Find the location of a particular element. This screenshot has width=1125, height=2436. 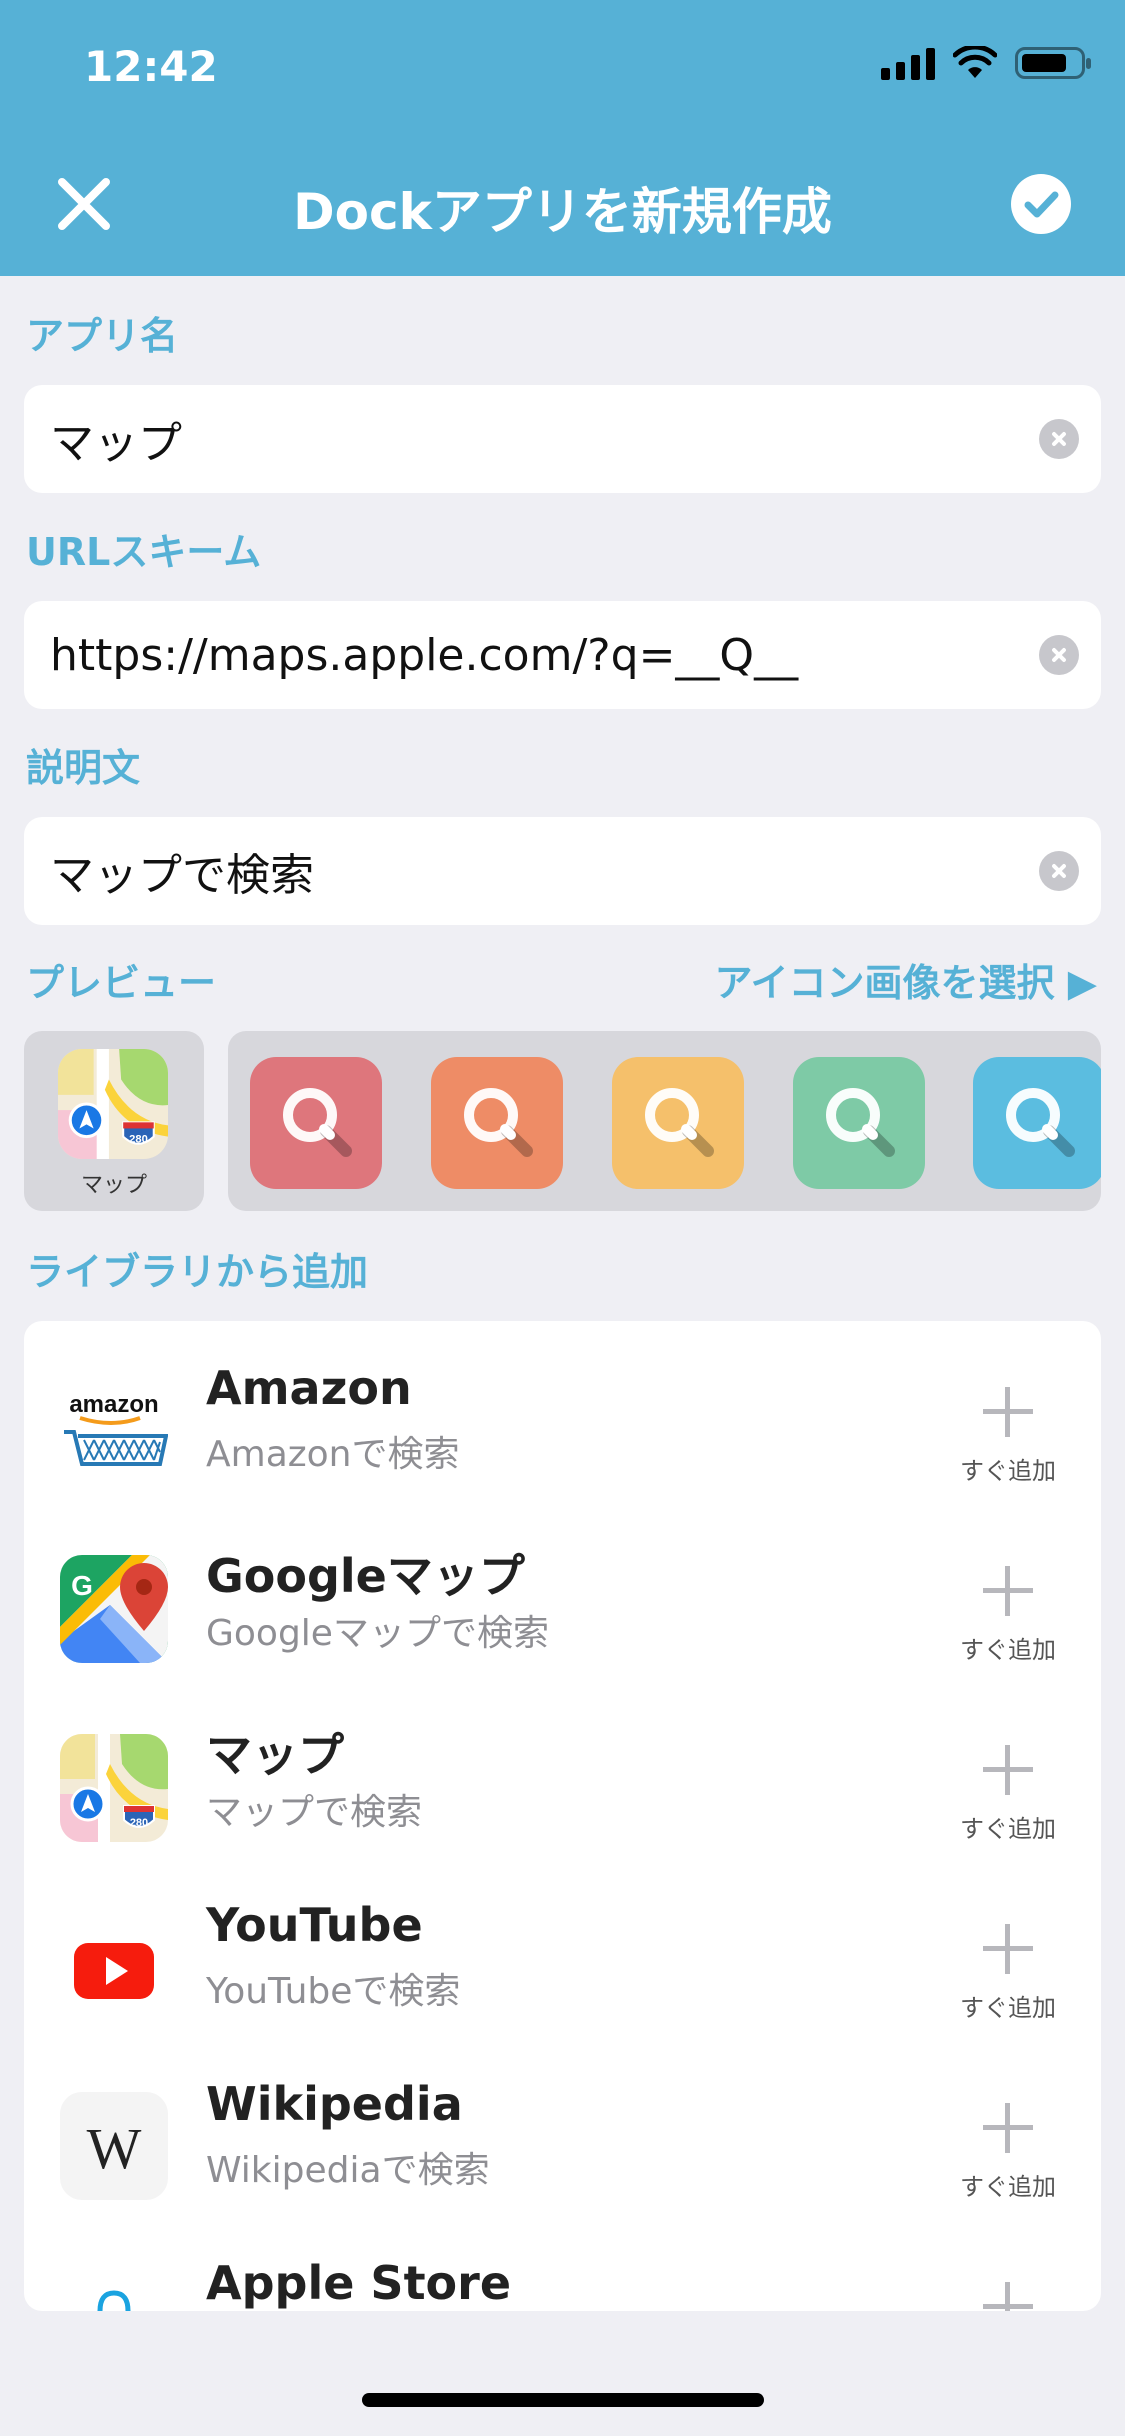

app-name-field is located at coordinates (527, 439).